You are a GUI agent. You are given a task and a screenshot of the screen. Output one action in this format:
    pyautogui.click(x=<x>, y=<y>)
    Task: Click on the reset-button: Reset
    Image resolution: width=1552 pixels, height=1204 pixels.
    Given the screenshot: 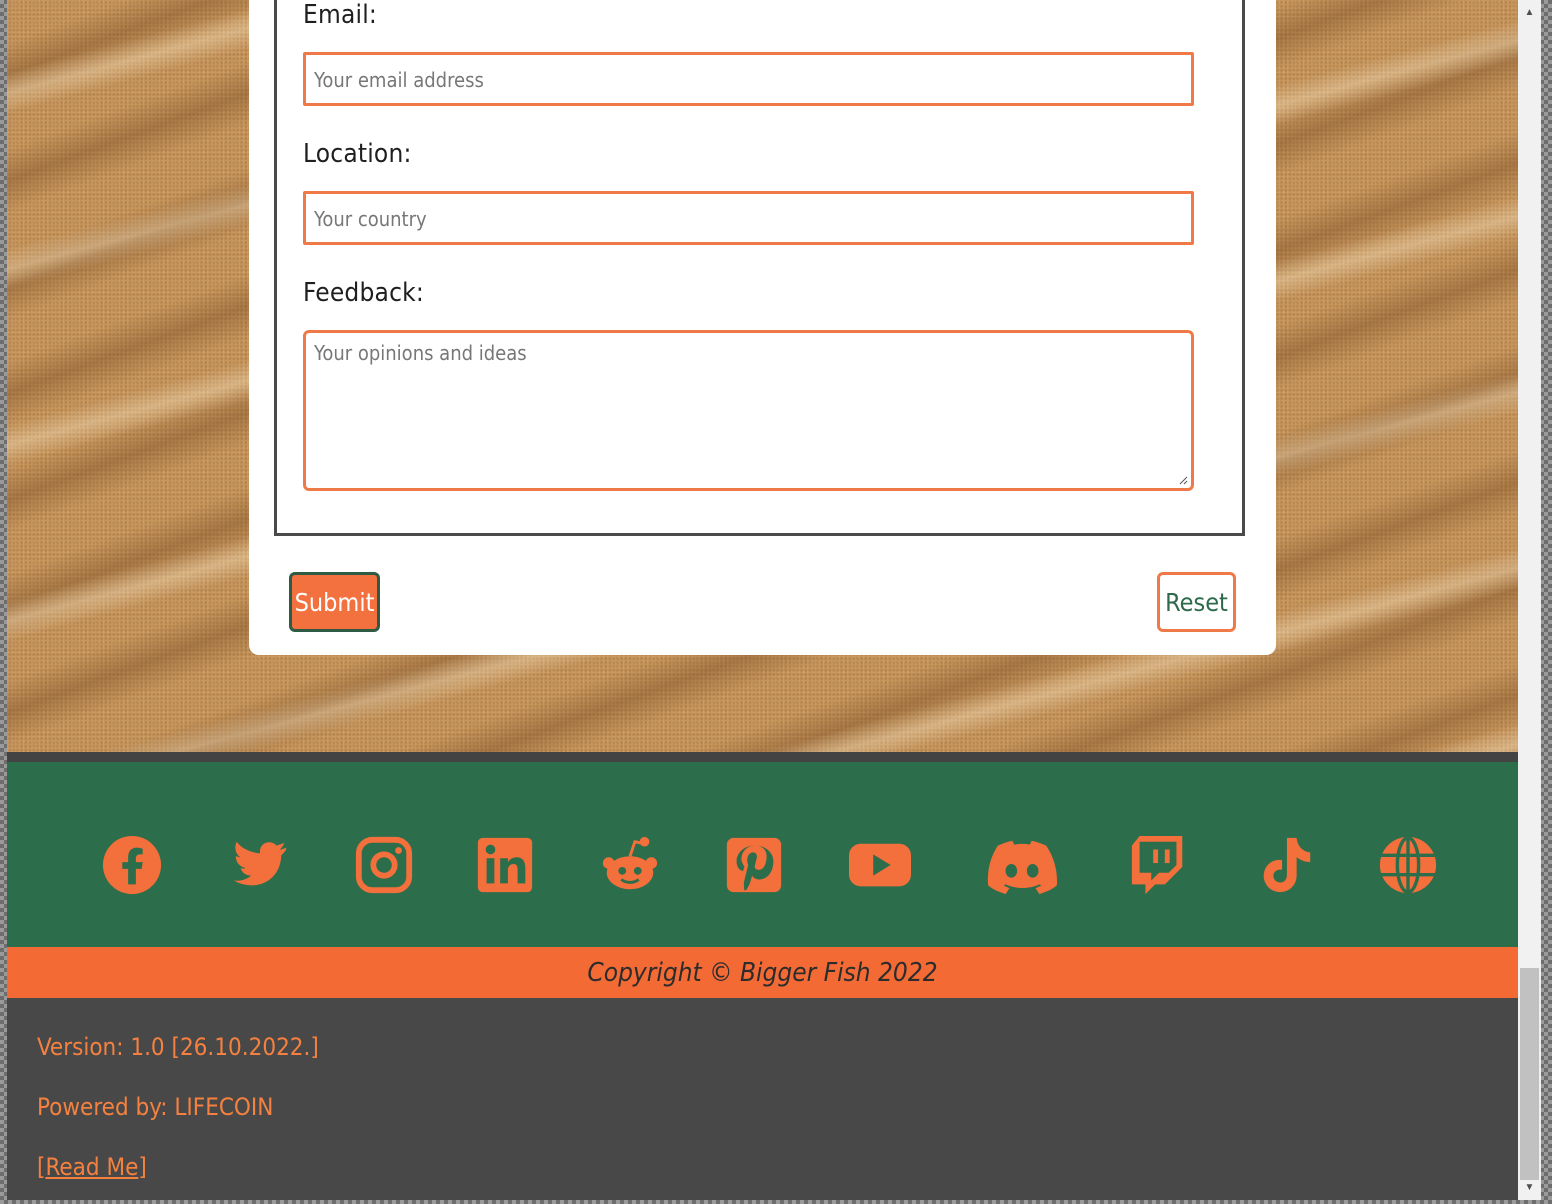 What is the action you would take?
    pyautogui.click(x=1196, y=602)
    